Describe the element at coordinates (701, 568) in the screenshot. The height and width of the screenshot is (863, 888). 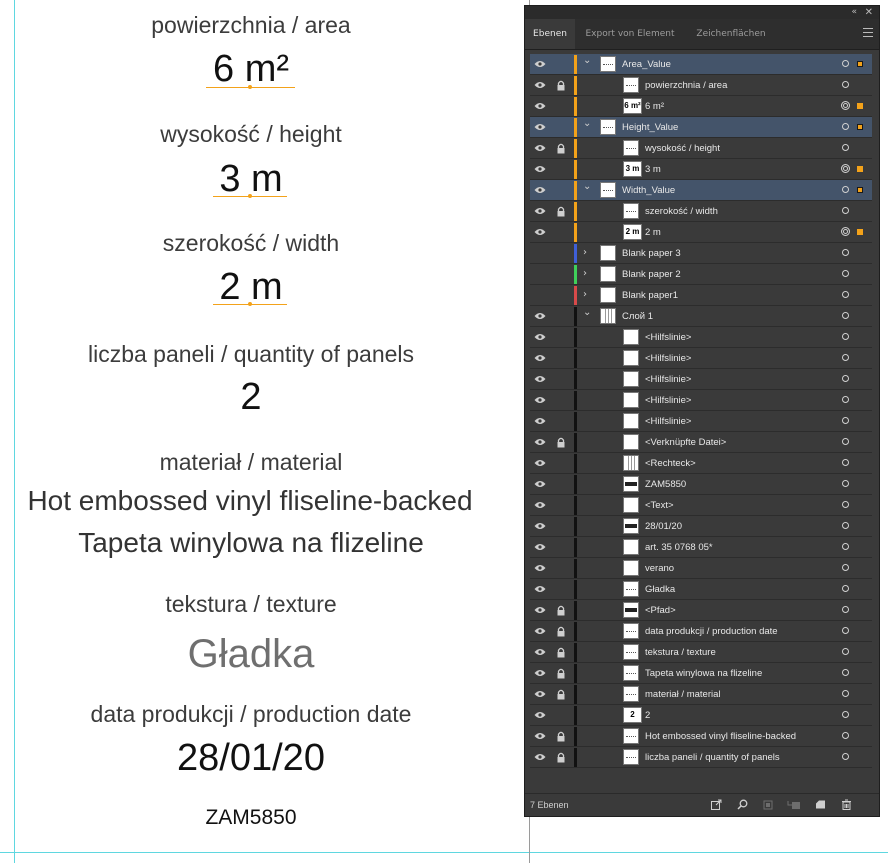
I see `layer-row: verano` at that location.